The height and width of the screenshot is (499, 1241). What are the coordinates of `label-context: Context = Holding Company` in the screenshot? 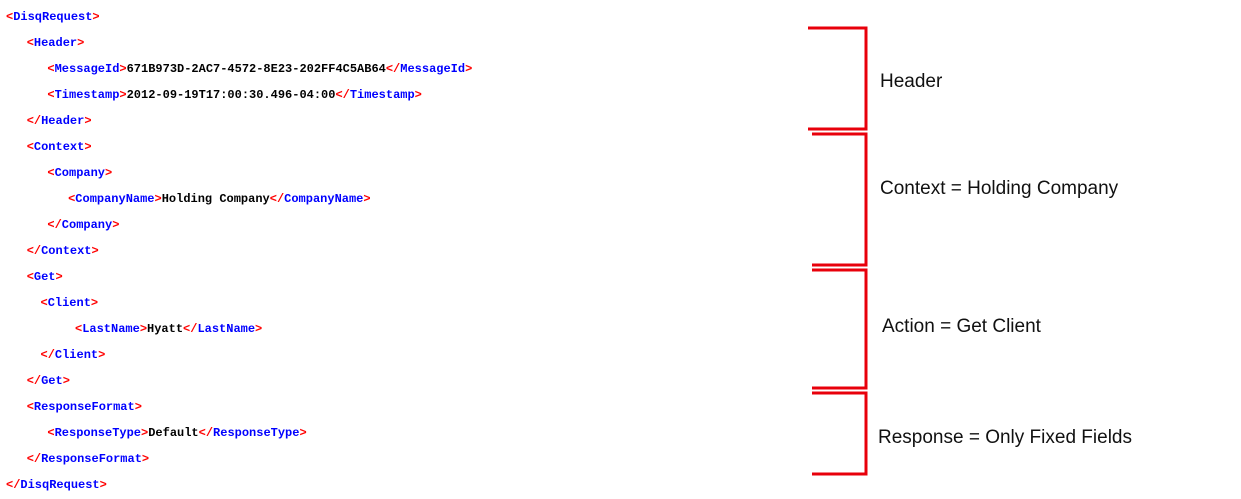 It's located at (999, 188).